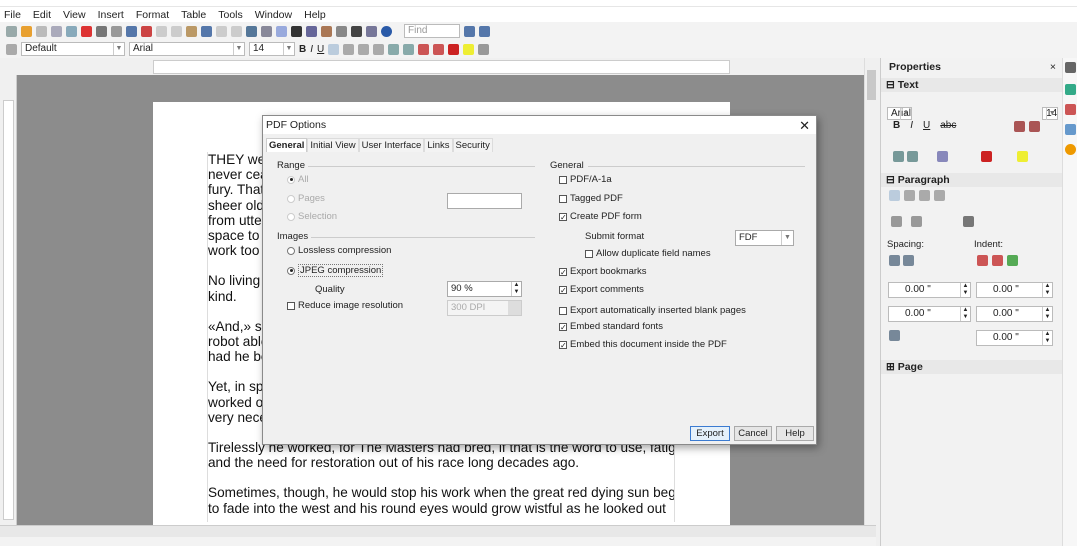  I want to click on export-bookmarks-checkbox: ✓ Export bookmarks, so click(603, 271).